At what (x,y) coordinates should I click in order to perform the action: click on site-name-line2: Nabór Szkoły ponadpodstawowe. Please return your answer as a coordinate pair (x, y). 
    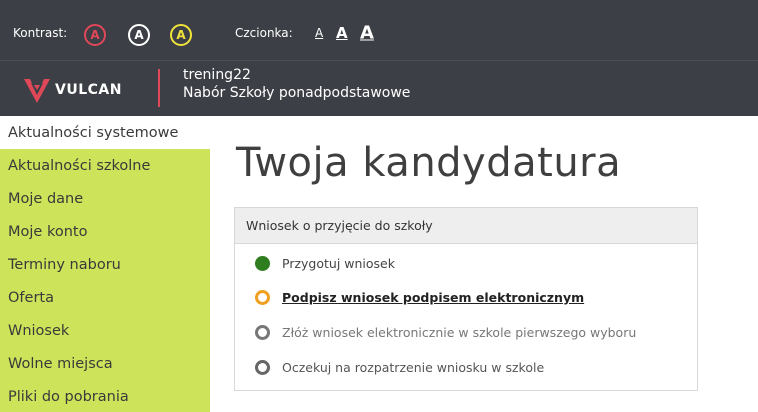
    Looking at the image, I should click on (297, 93).